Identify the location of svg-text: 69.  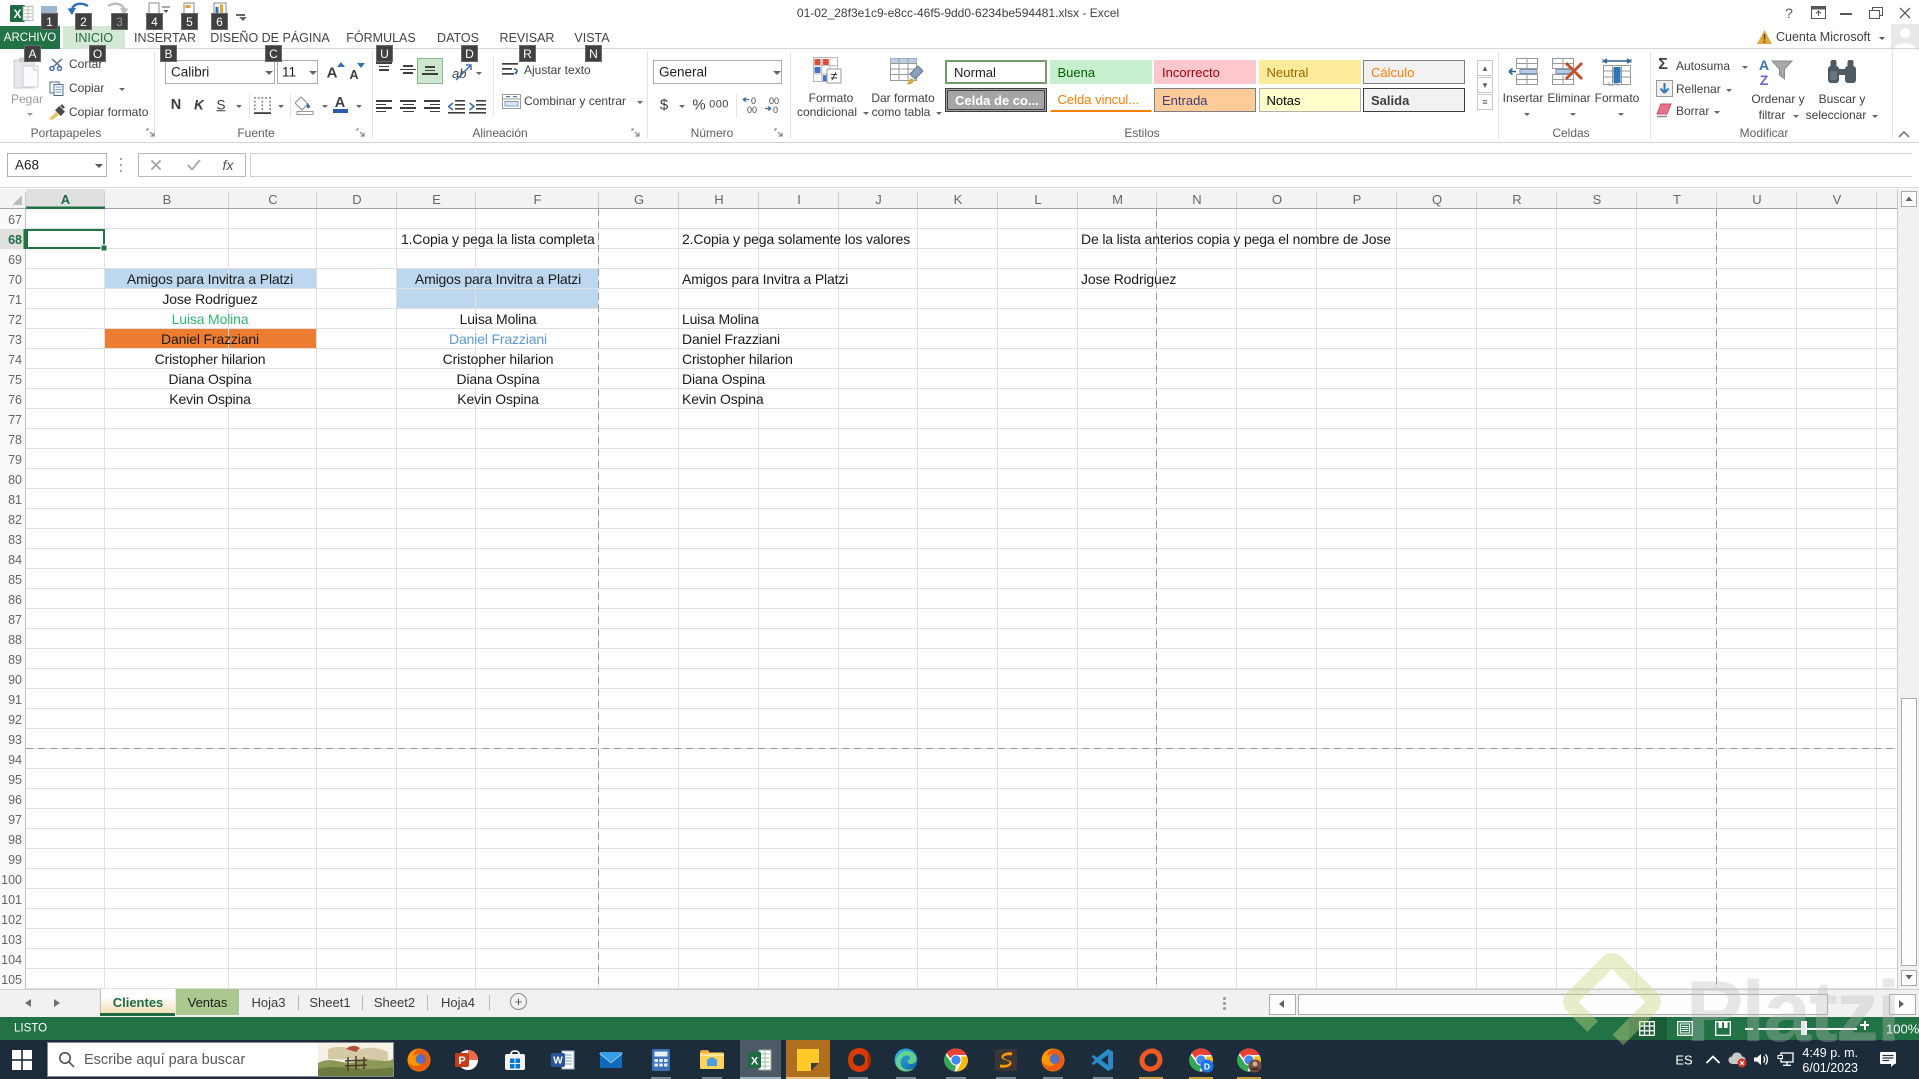
(15, 260).